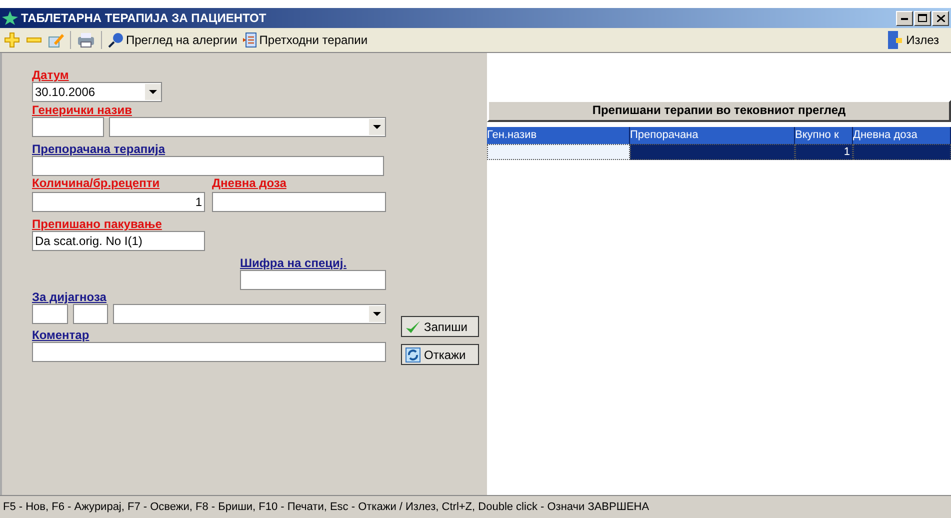  I want to click on specialist-code-field, so click(313, 280).